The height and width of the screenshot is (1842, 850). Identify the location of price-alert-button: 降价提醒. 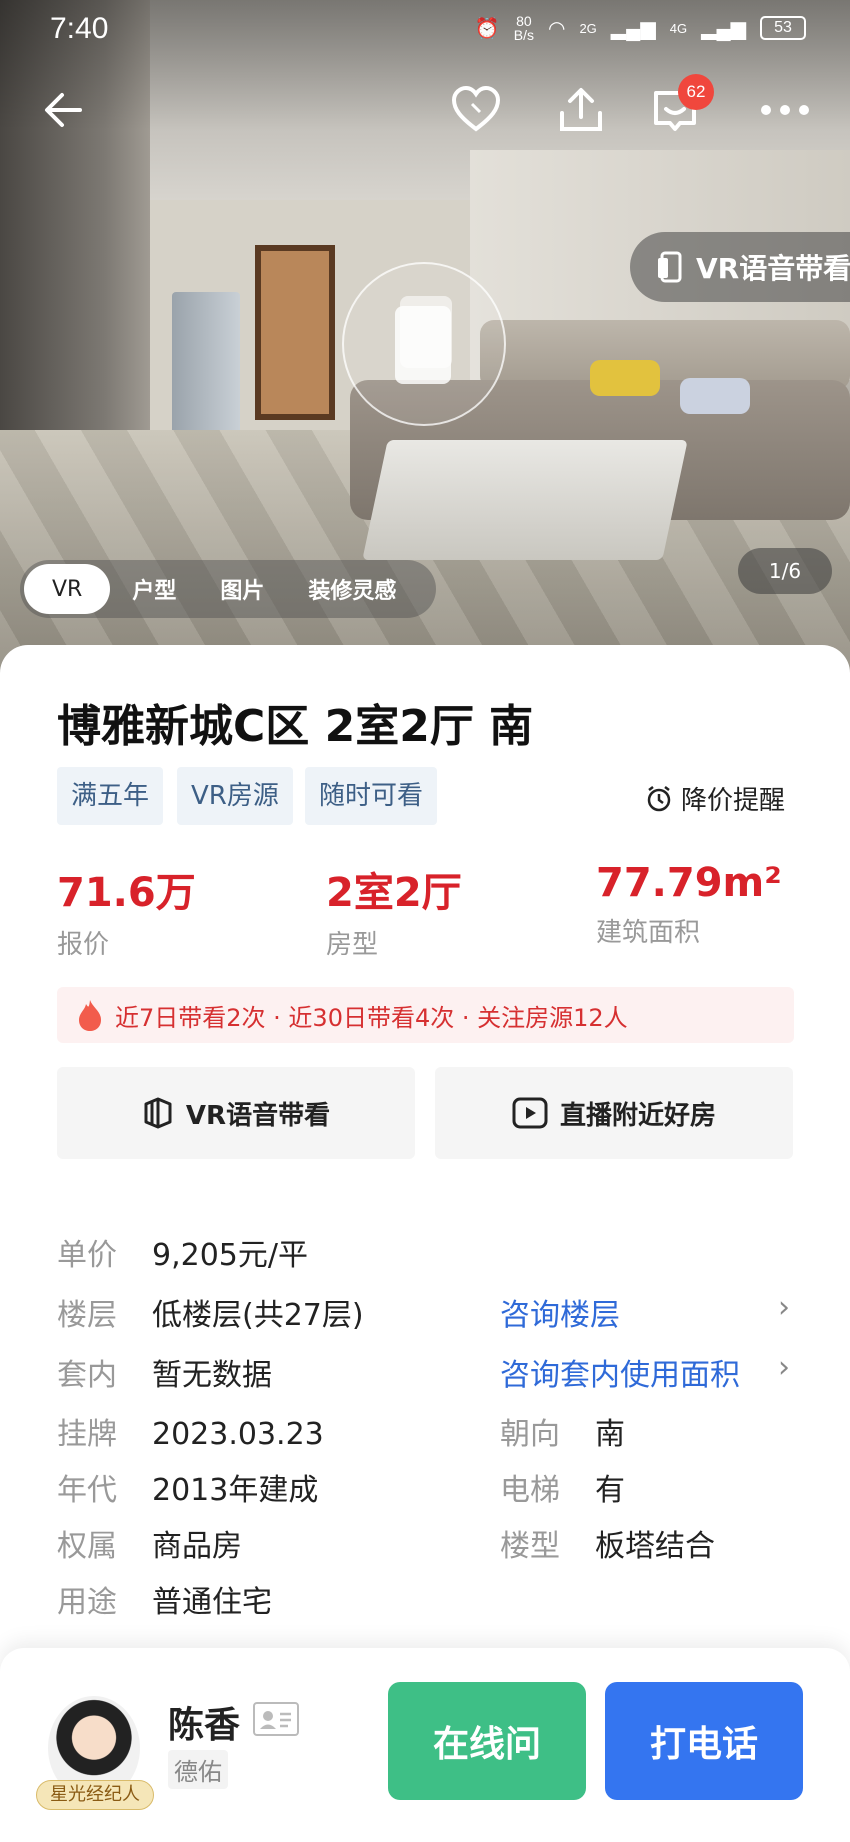
(715, 798).